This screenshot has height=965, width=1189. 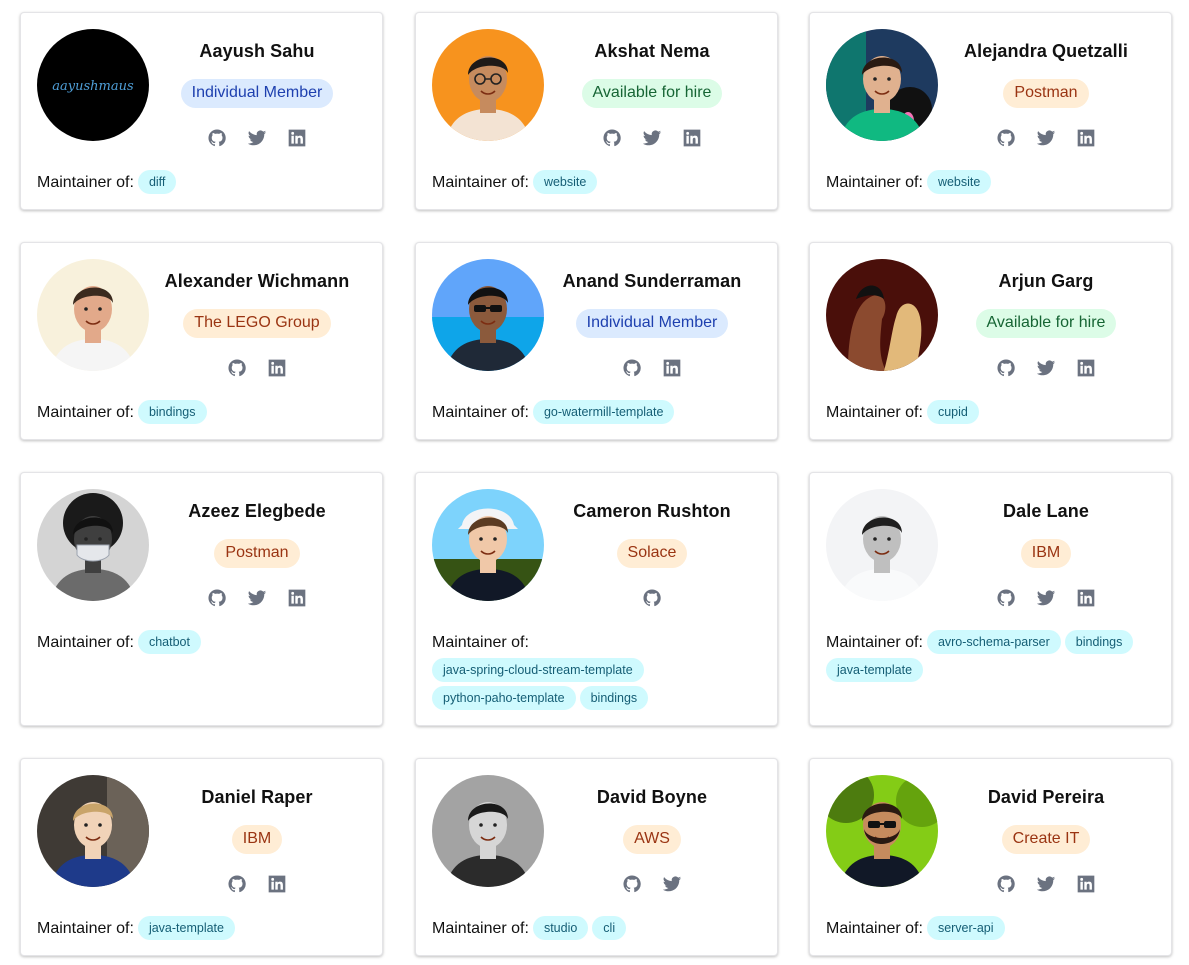 What do you see at coordinates (504, 698) in the screenshot?
I see `repo-tag: python-paho-template` at bounding box center [504, 698].